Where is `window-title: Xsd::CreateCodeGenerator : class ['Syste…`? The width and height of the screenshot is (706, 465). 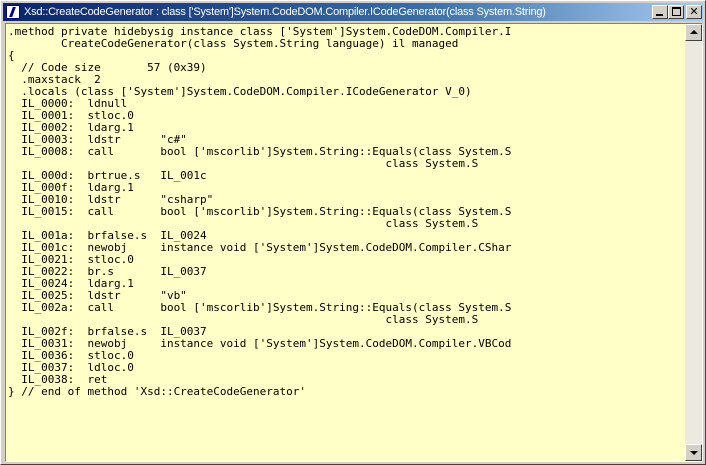
window-title: Xsd::CreateCodeGenerator : class ['Syste… is located at coordinates (285, 12).